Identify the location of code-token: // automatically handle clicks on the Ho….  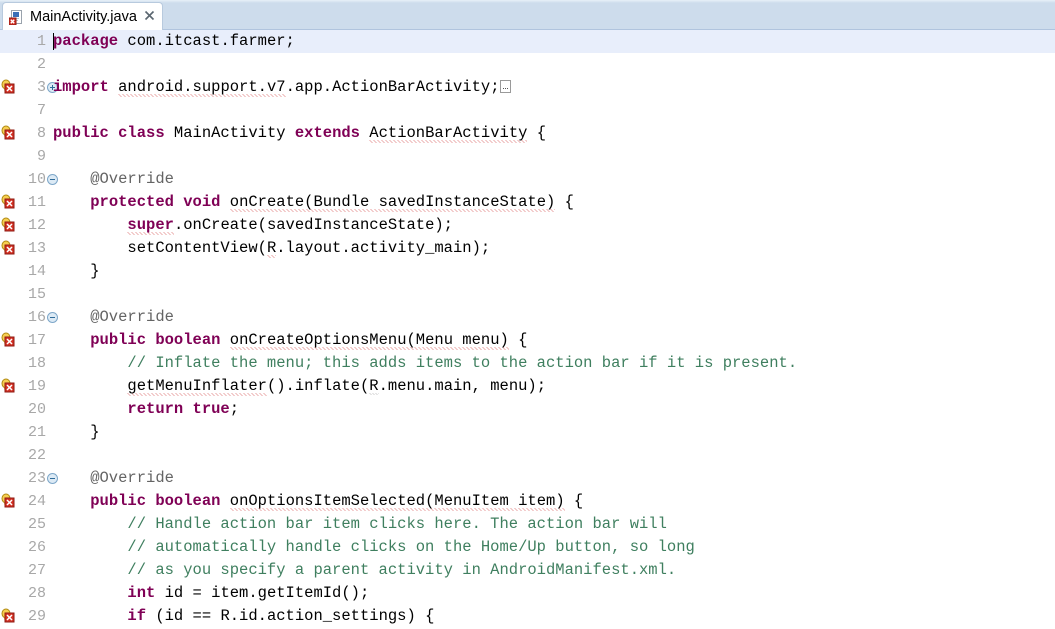
(374, 547).